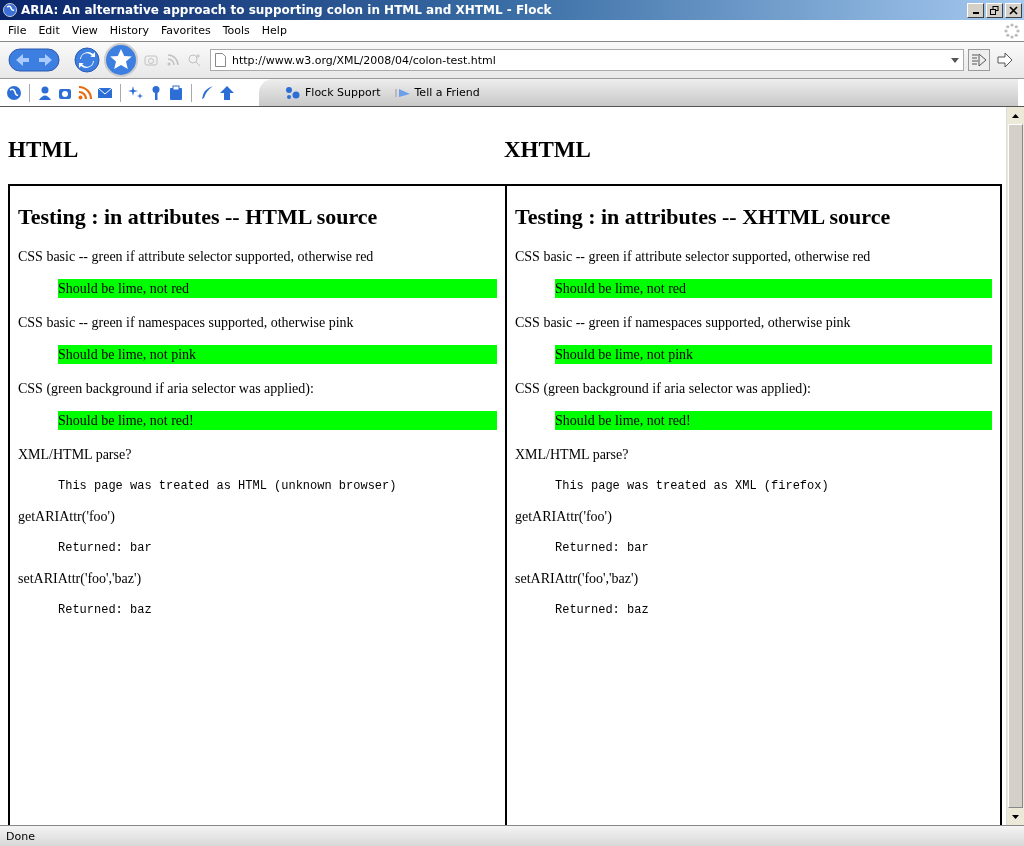 The height and width of the screenshot is (846, 1024). What do you see at coordinates (333, 92) in the screenshot?
I see `bookmark-link: Flock Support` at bounding box center [333, 92].